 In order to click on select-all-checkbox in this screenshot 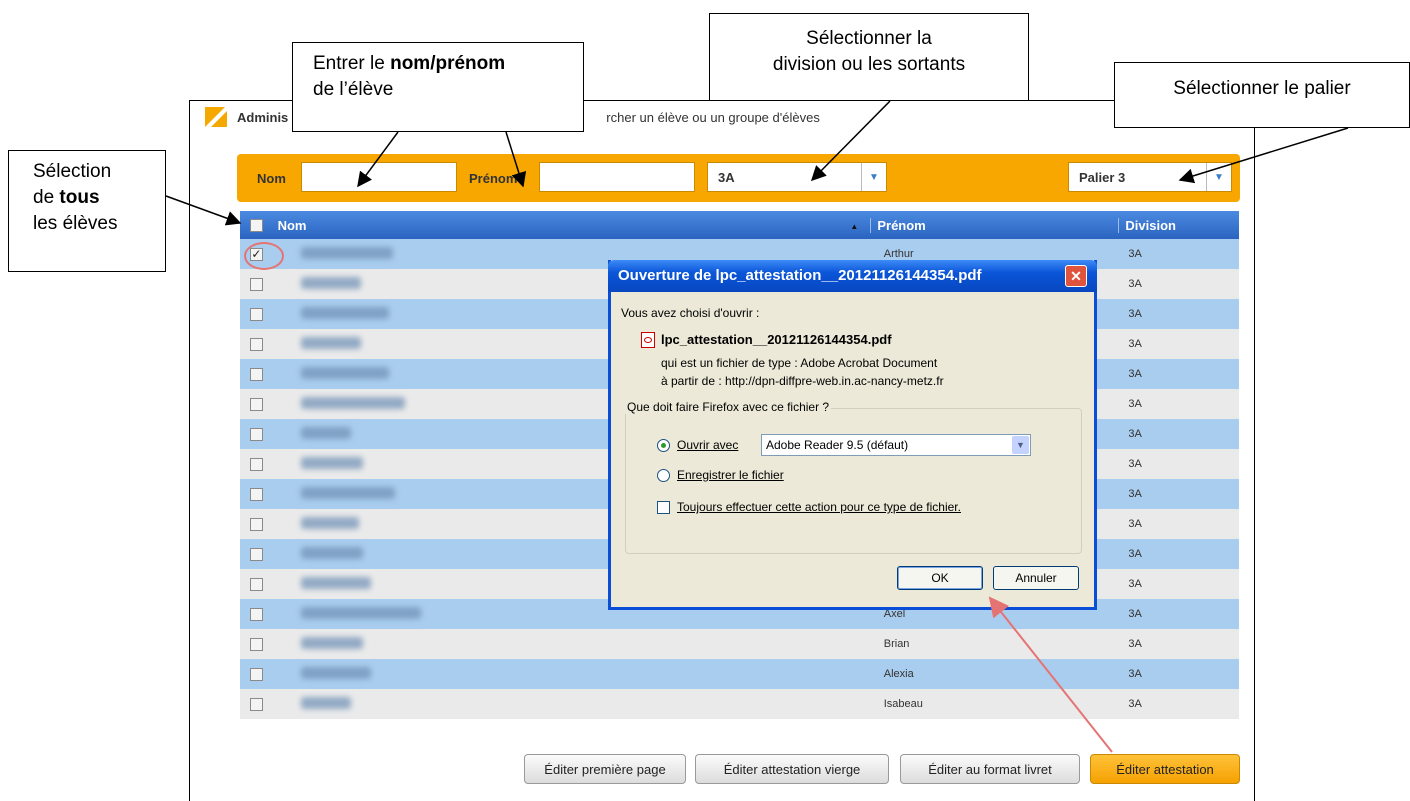, I will do `click(257, 225)`.